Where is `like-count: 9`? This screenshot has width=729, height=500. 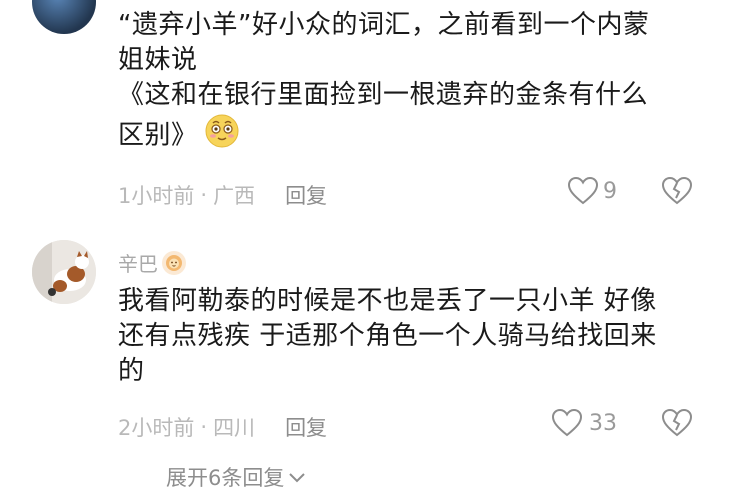 like-count: 9 is located at coordinates (610, 191).